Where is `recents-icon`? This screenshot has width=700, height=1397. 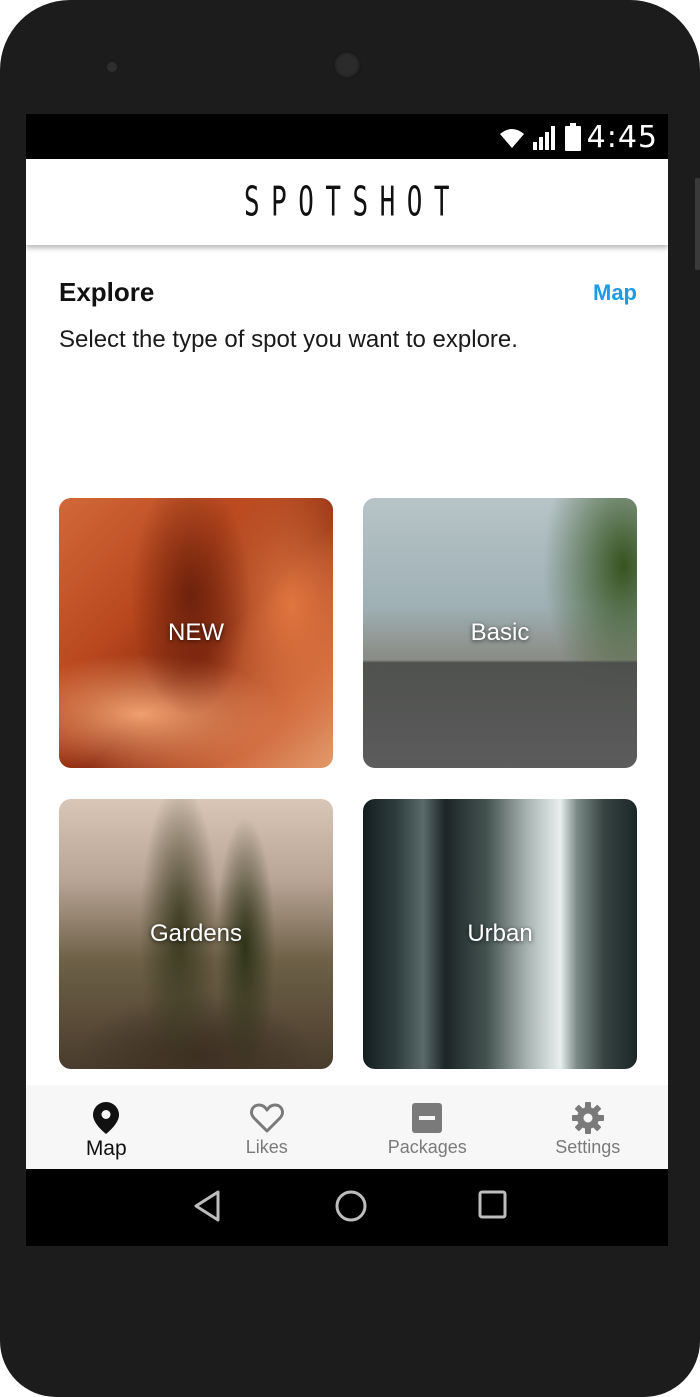
recents-icon is located at coordinates (493, 1205).